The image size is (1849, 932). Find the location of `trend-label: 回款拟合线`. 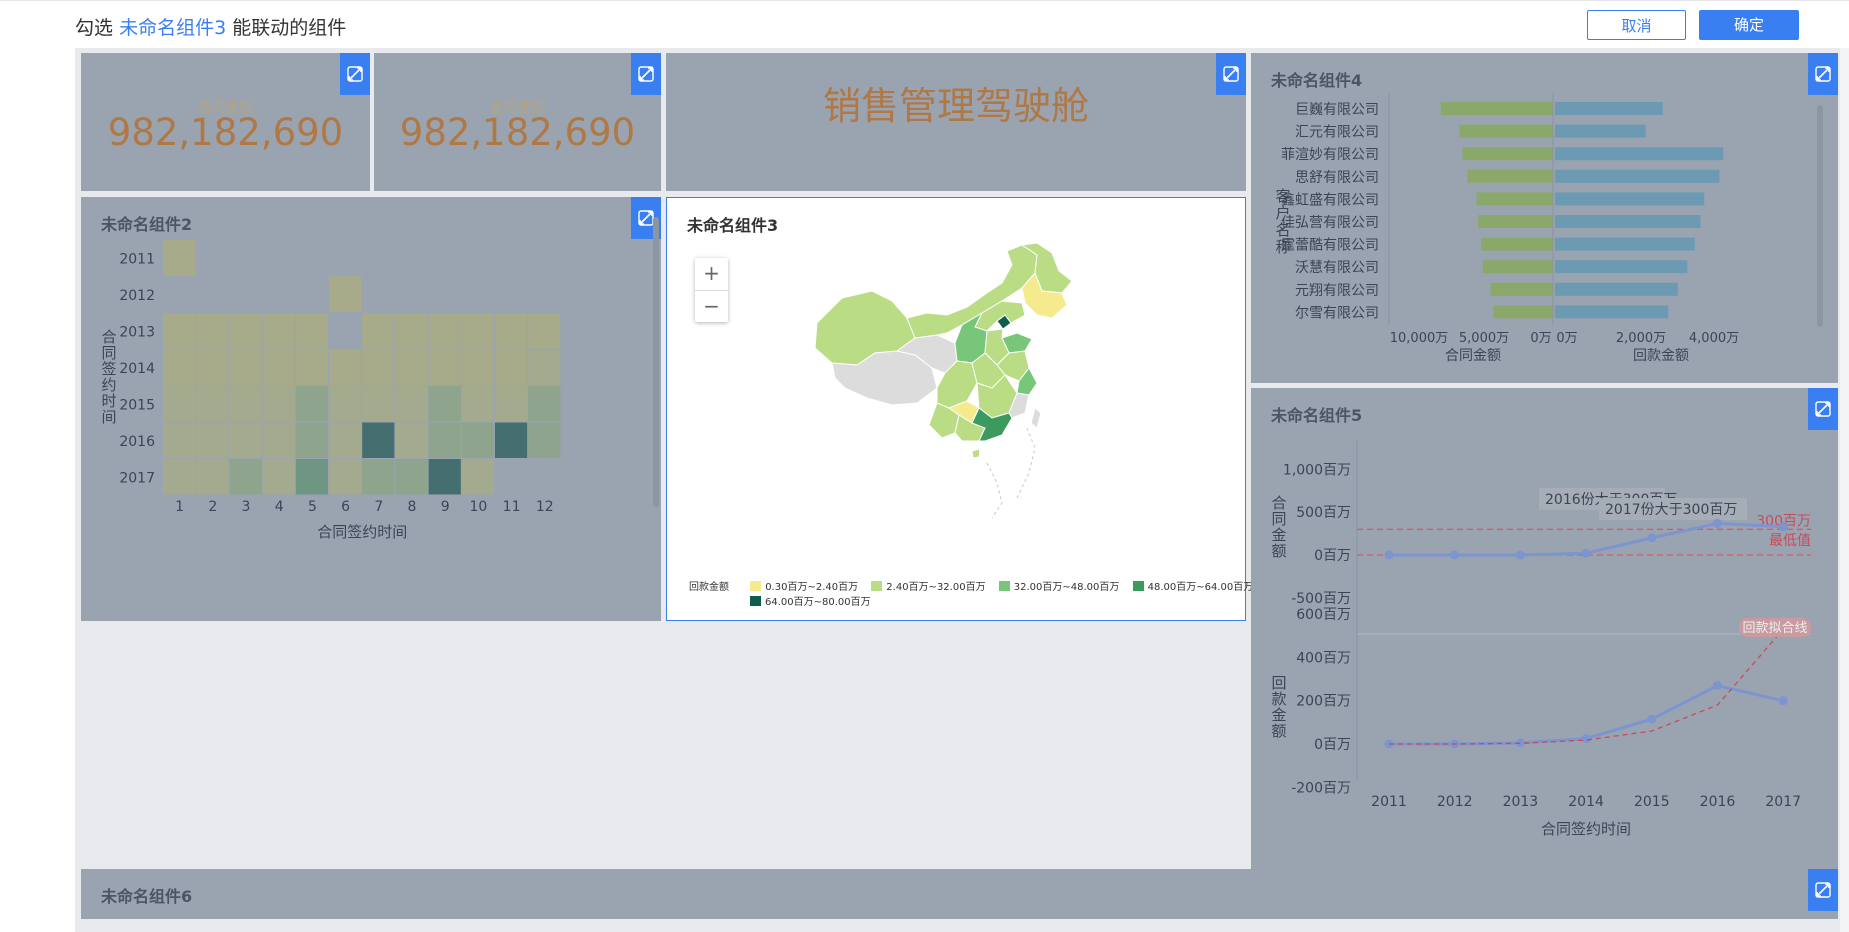

trend-label: 回款拟合线 is located at coordinates (1774, 628).